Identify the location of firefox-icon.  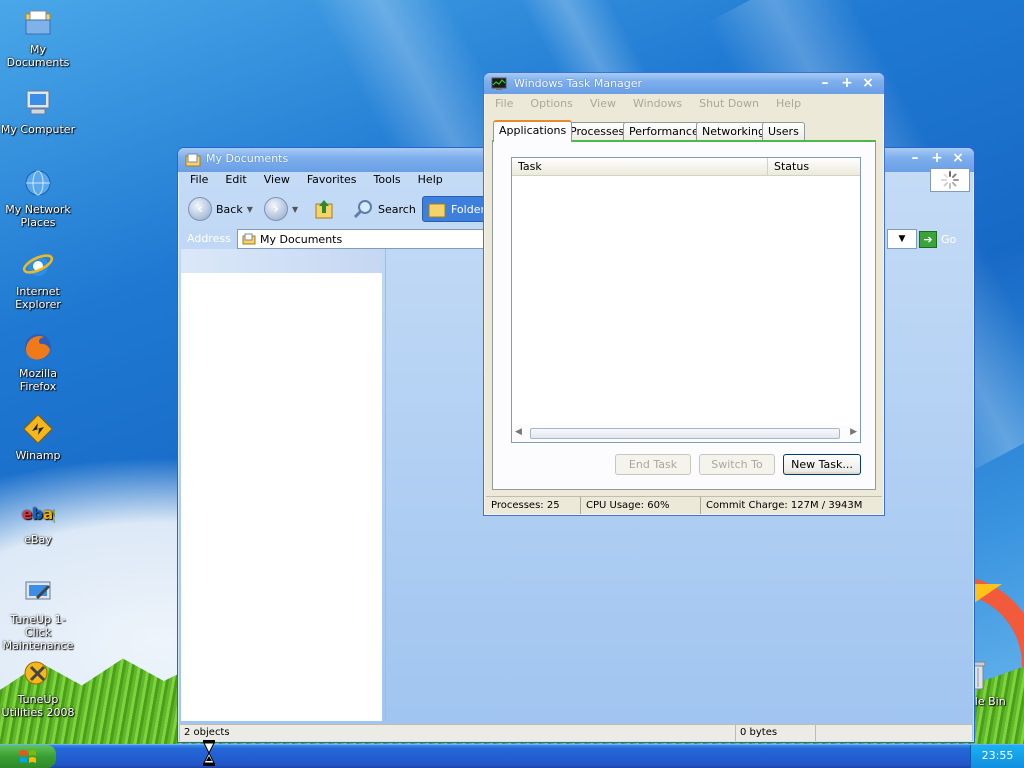
(38, 347).